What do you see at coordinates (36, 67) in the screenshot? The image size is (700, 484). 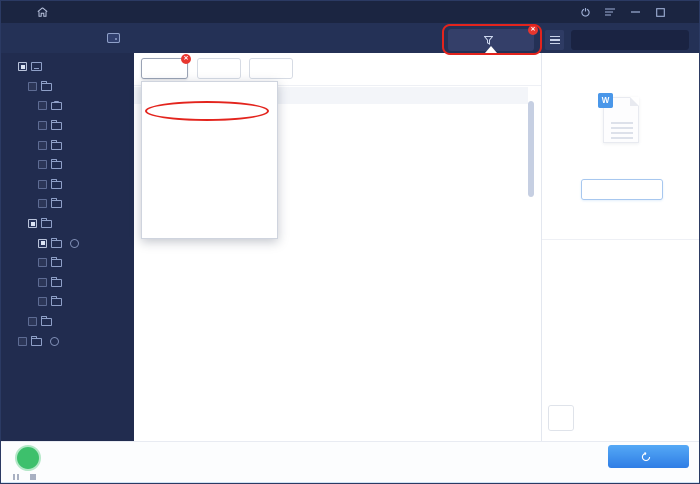 I see `disk-icon` at bounding box center [36, 67].